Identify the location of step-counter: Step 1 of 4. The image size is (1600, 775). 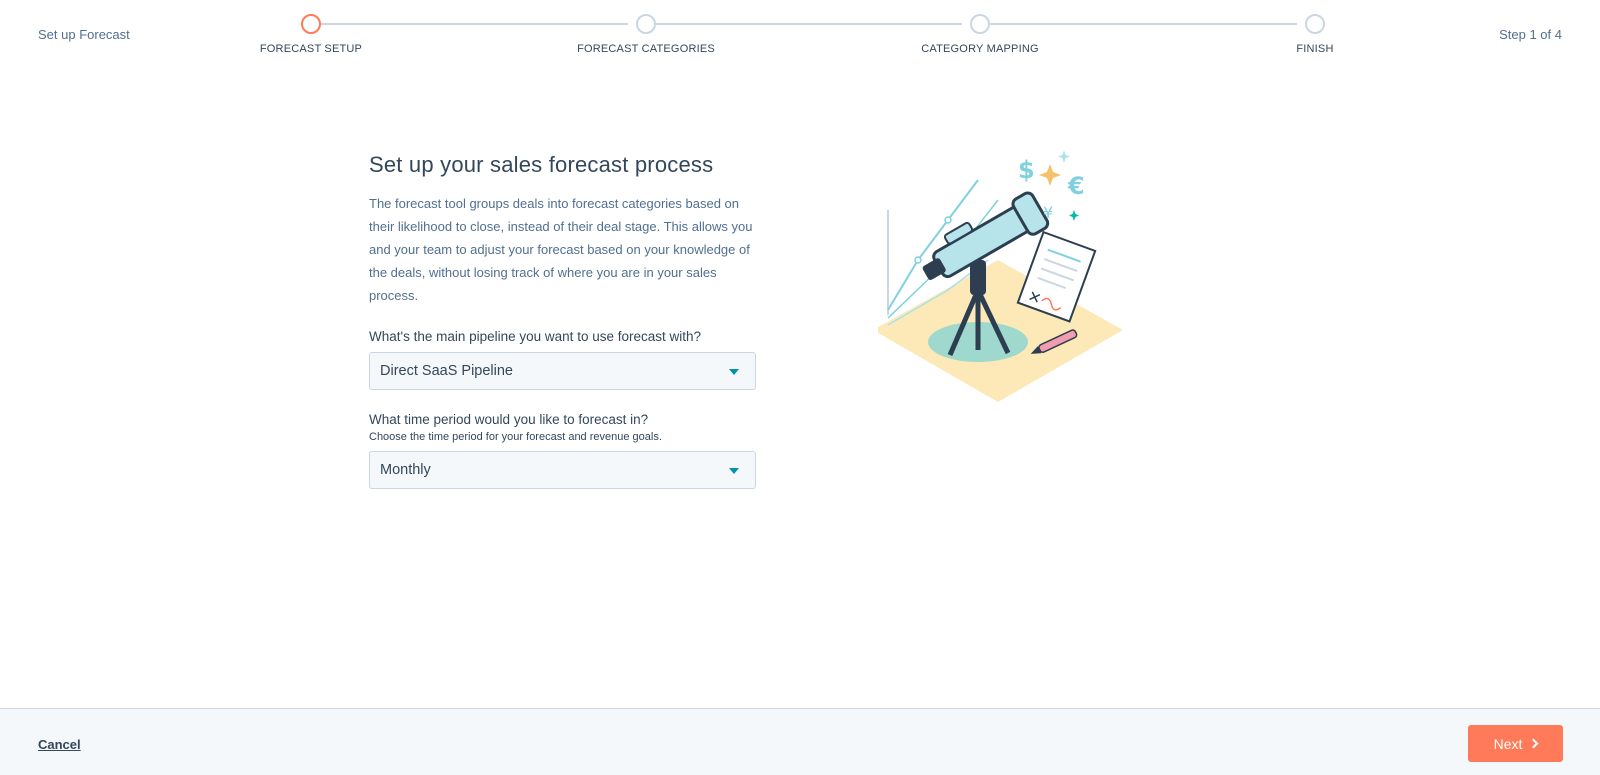
(1530, 34).